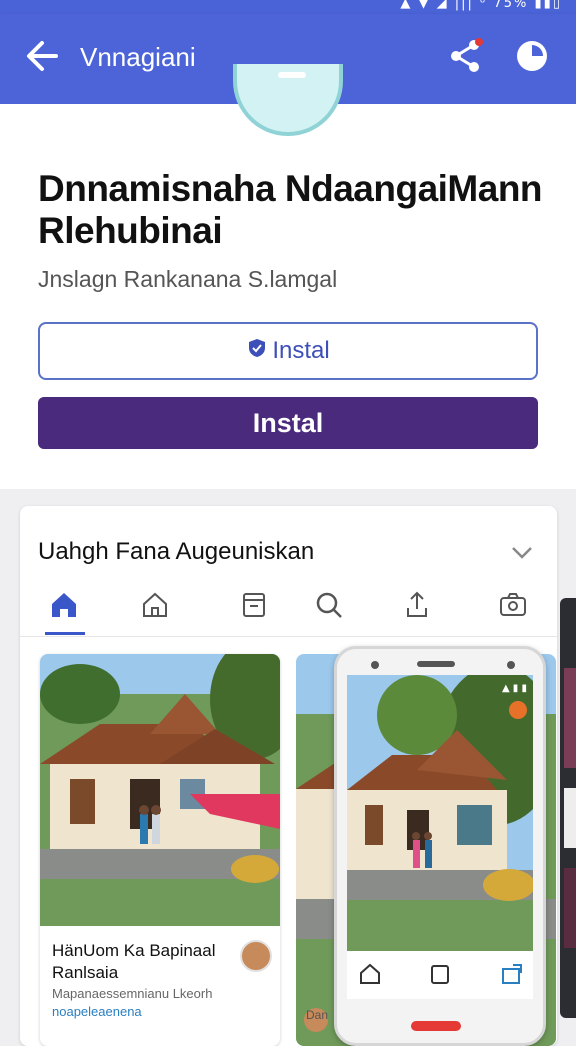  What do you see at coordinates (518, 710) in the screenshot?
I see `notification-badge` at bounding box center [518, 710].